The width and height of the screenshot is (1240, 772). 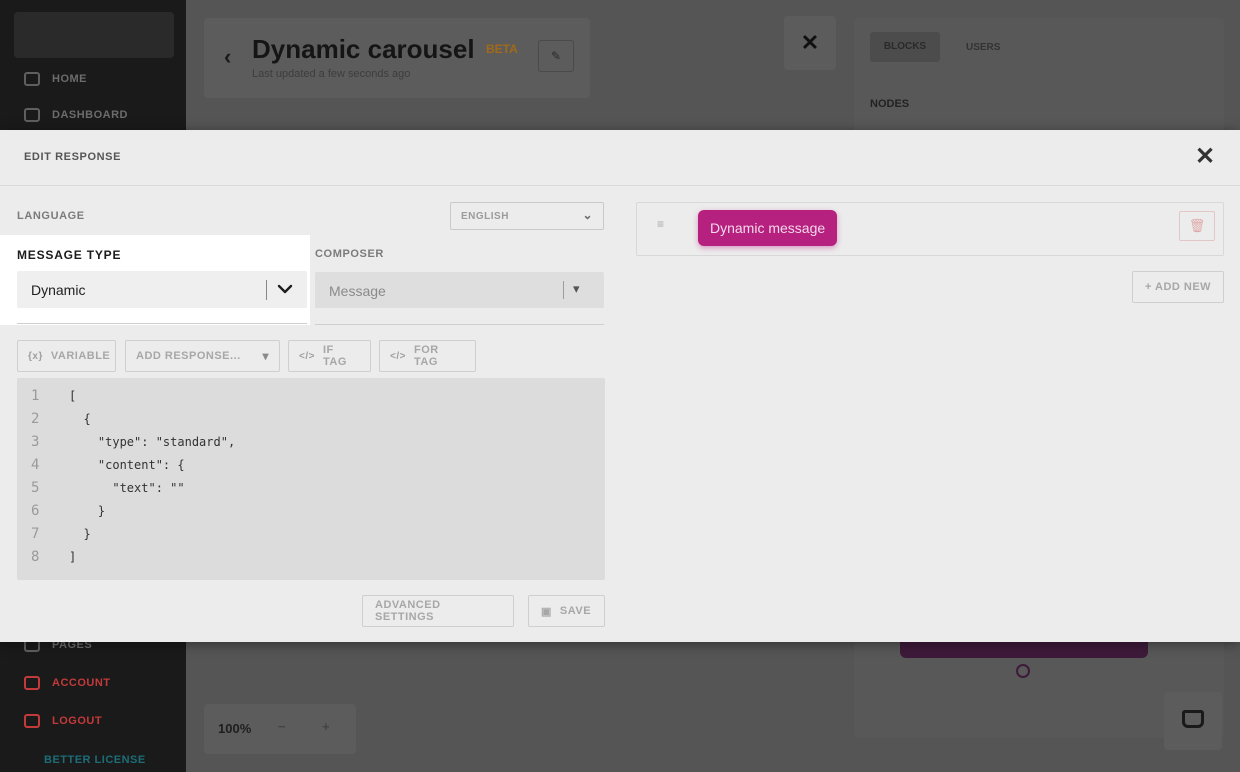 What do you see at coordinates (438, 611) in the screenshot?
I see `advanced-settings-button: ADVANCED SETTINGS` at bounding box center [438, 611].